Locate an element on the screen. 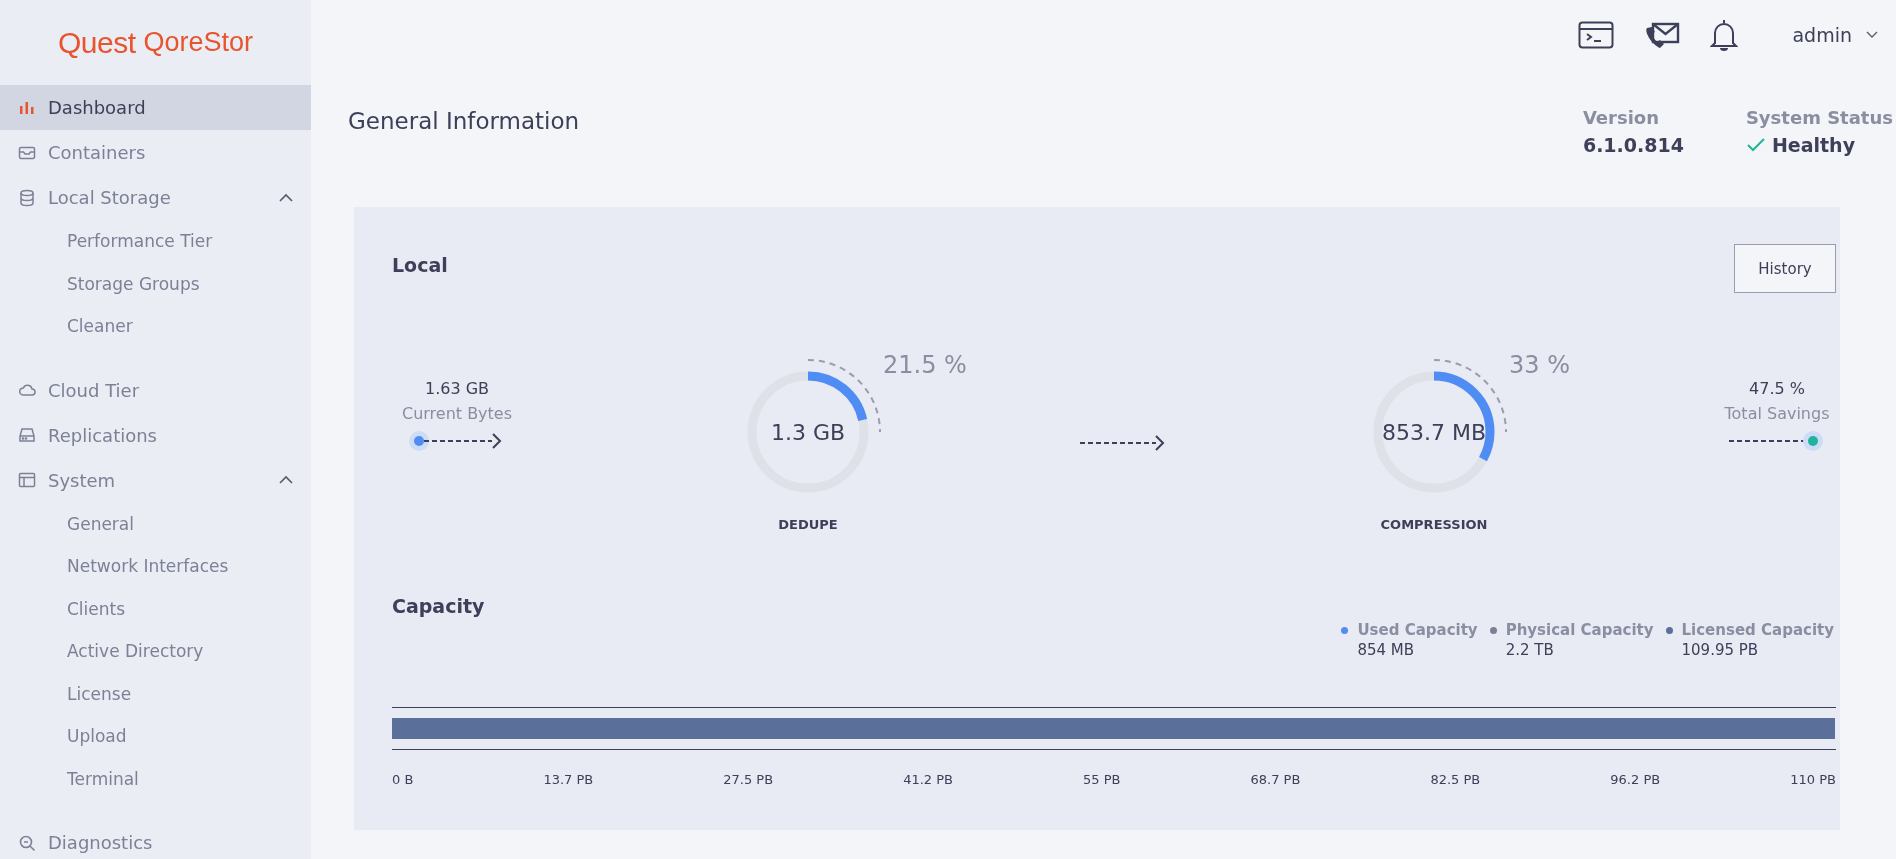  nav-item: Cloud Tier is located at coordinates (155, 390).